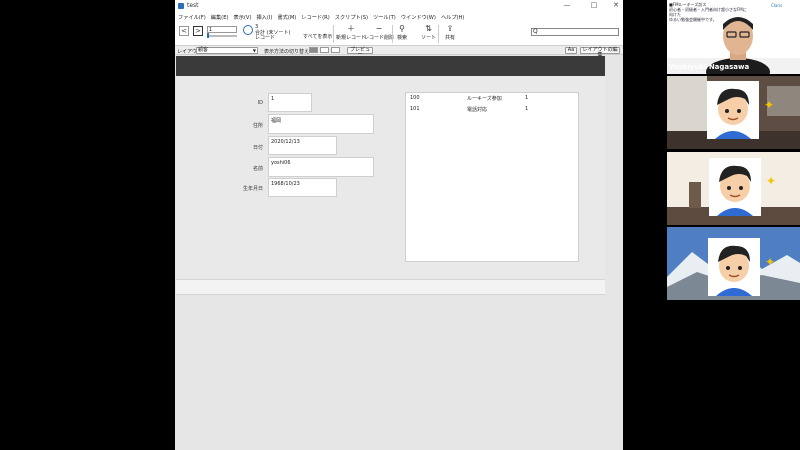  Describe the element at coordinates (351, 28) in the screenshot. I see `new-record-icon: ＋` at that location.